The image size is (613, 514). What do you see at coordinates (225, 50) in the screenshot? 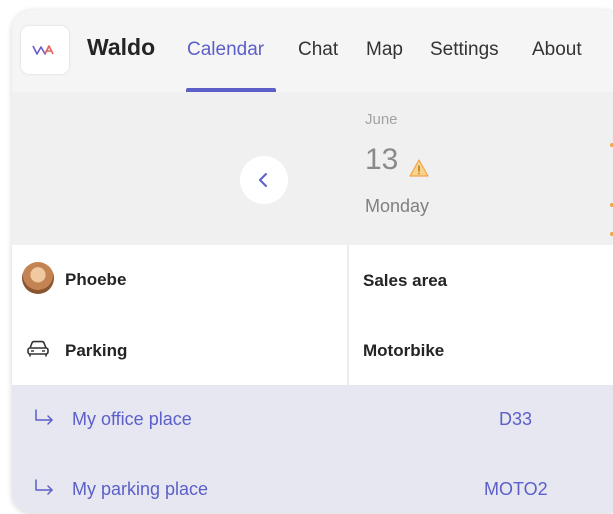
I see `tab-calendar: Calendar` at bounding box center [225, 50].